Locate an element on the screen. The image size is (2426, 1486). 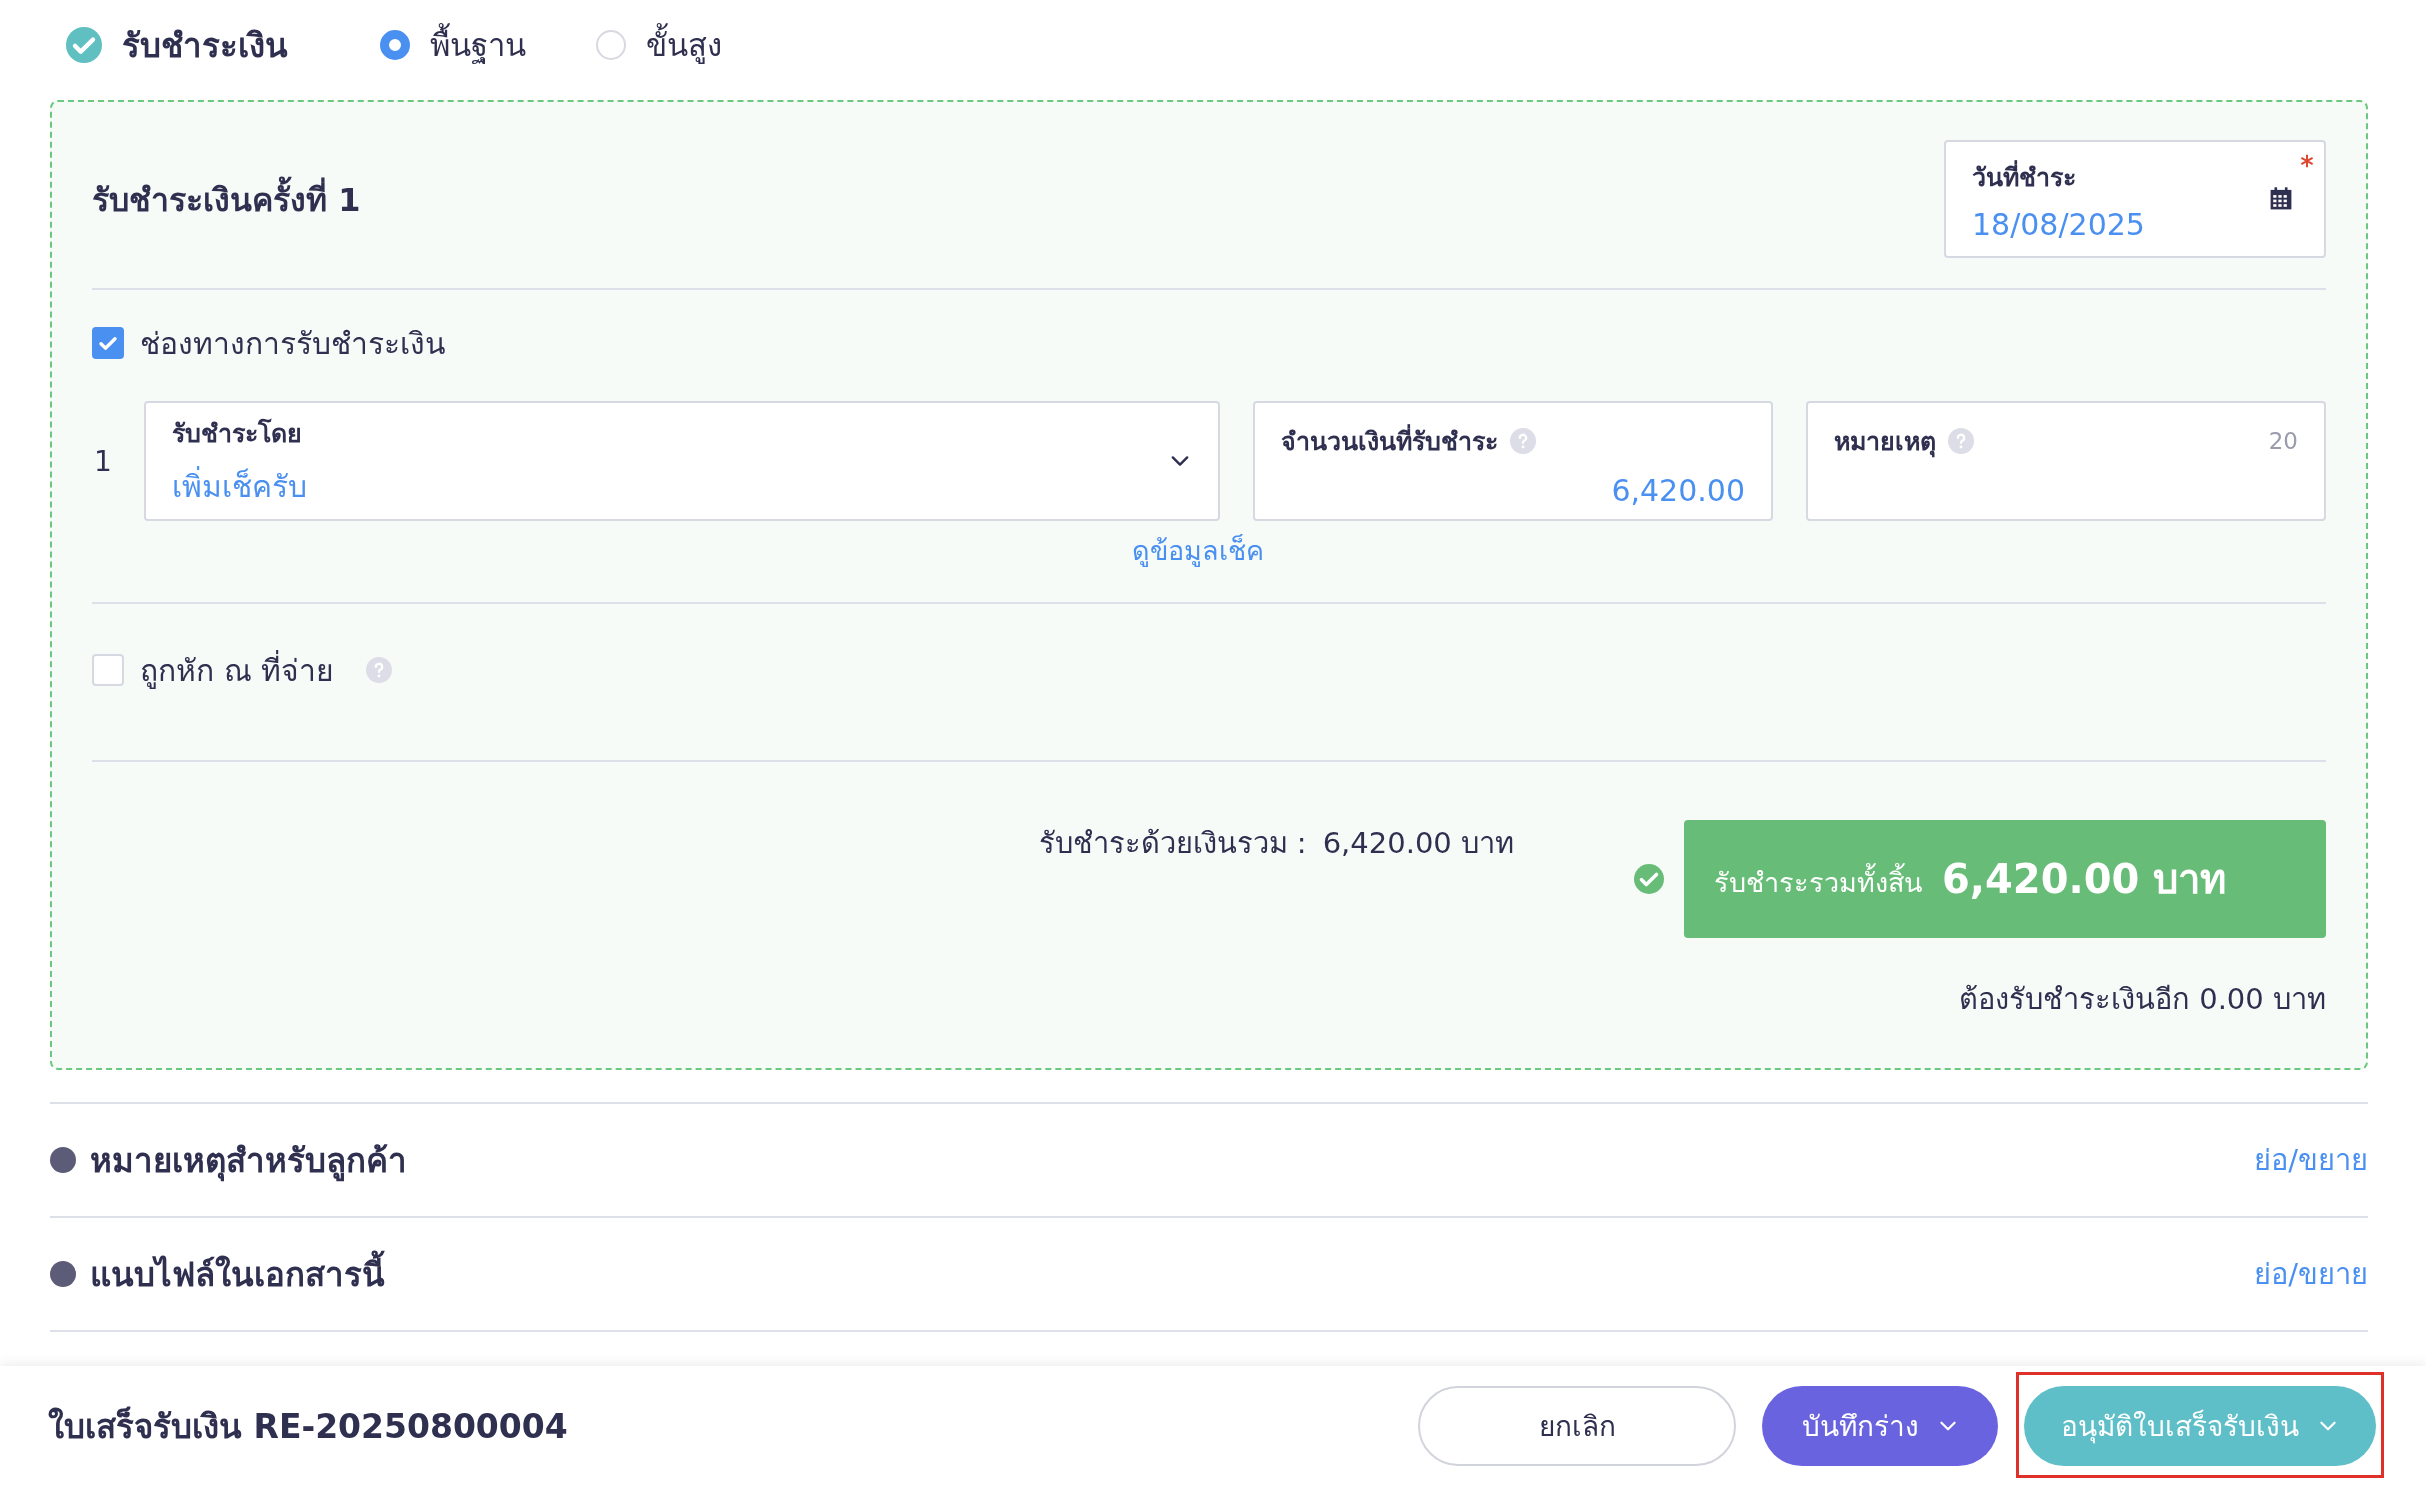
row-number: 1 is located at coordinates (103, 461).